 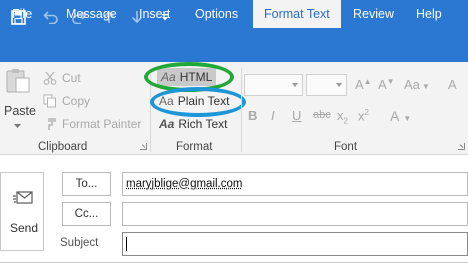 What do you see at coordinates (167, 124) in the screenshot?
I see `rich-text-format-icon: Aa` at bounding box center [167, 124].